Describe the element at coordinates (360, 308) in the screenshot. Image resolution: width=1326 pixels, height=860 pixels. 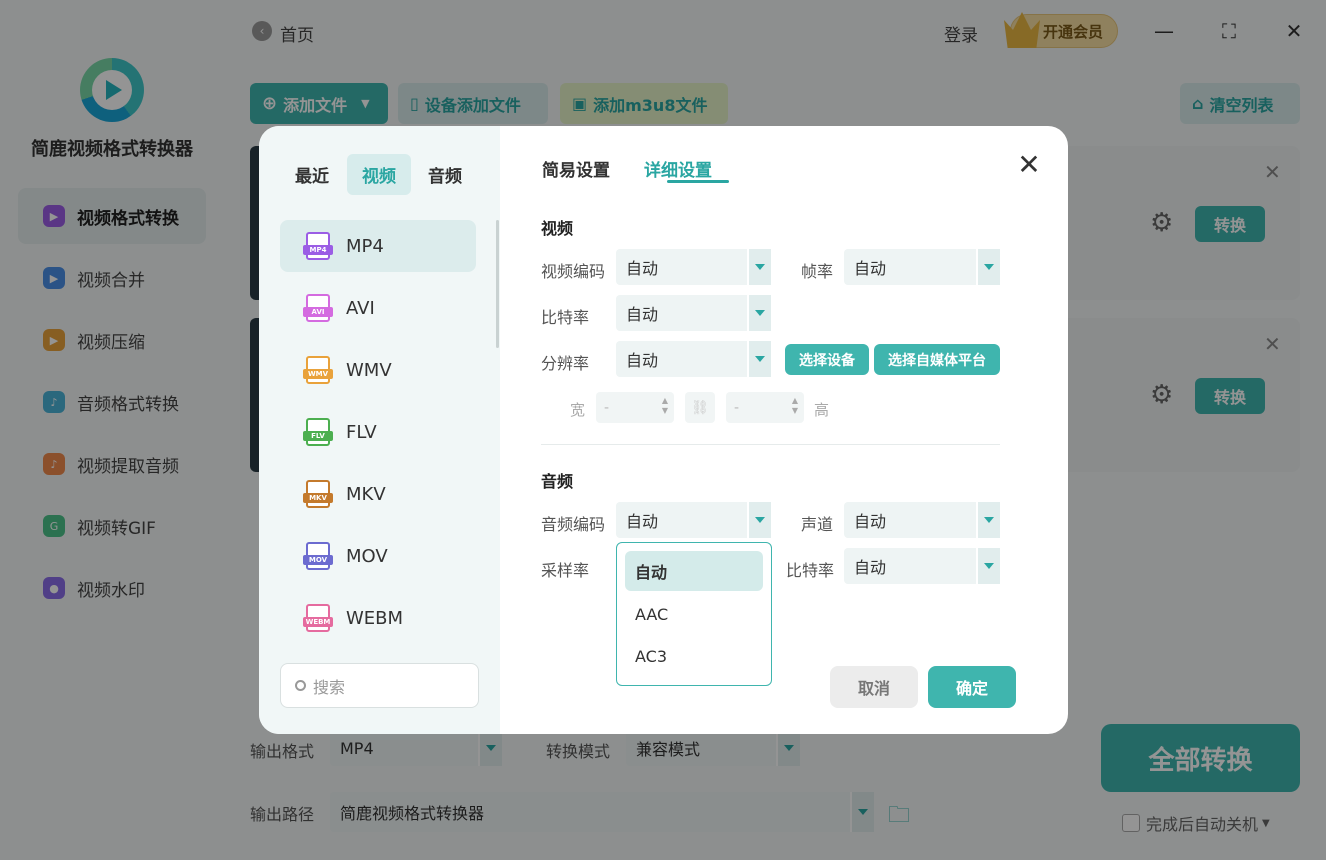
I see `format-label: AVI` at that location.